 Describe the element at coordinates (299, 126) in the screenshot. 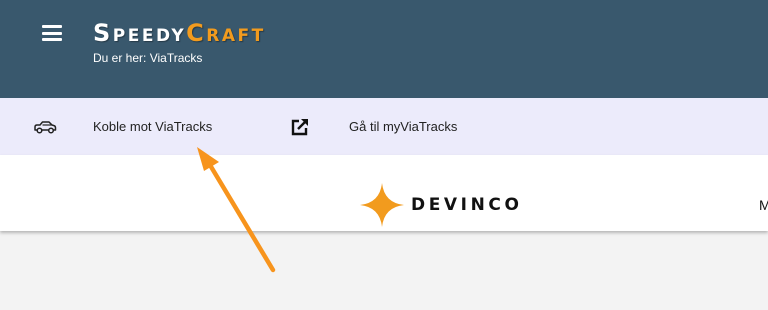

I see `external-link-icon` at that location.